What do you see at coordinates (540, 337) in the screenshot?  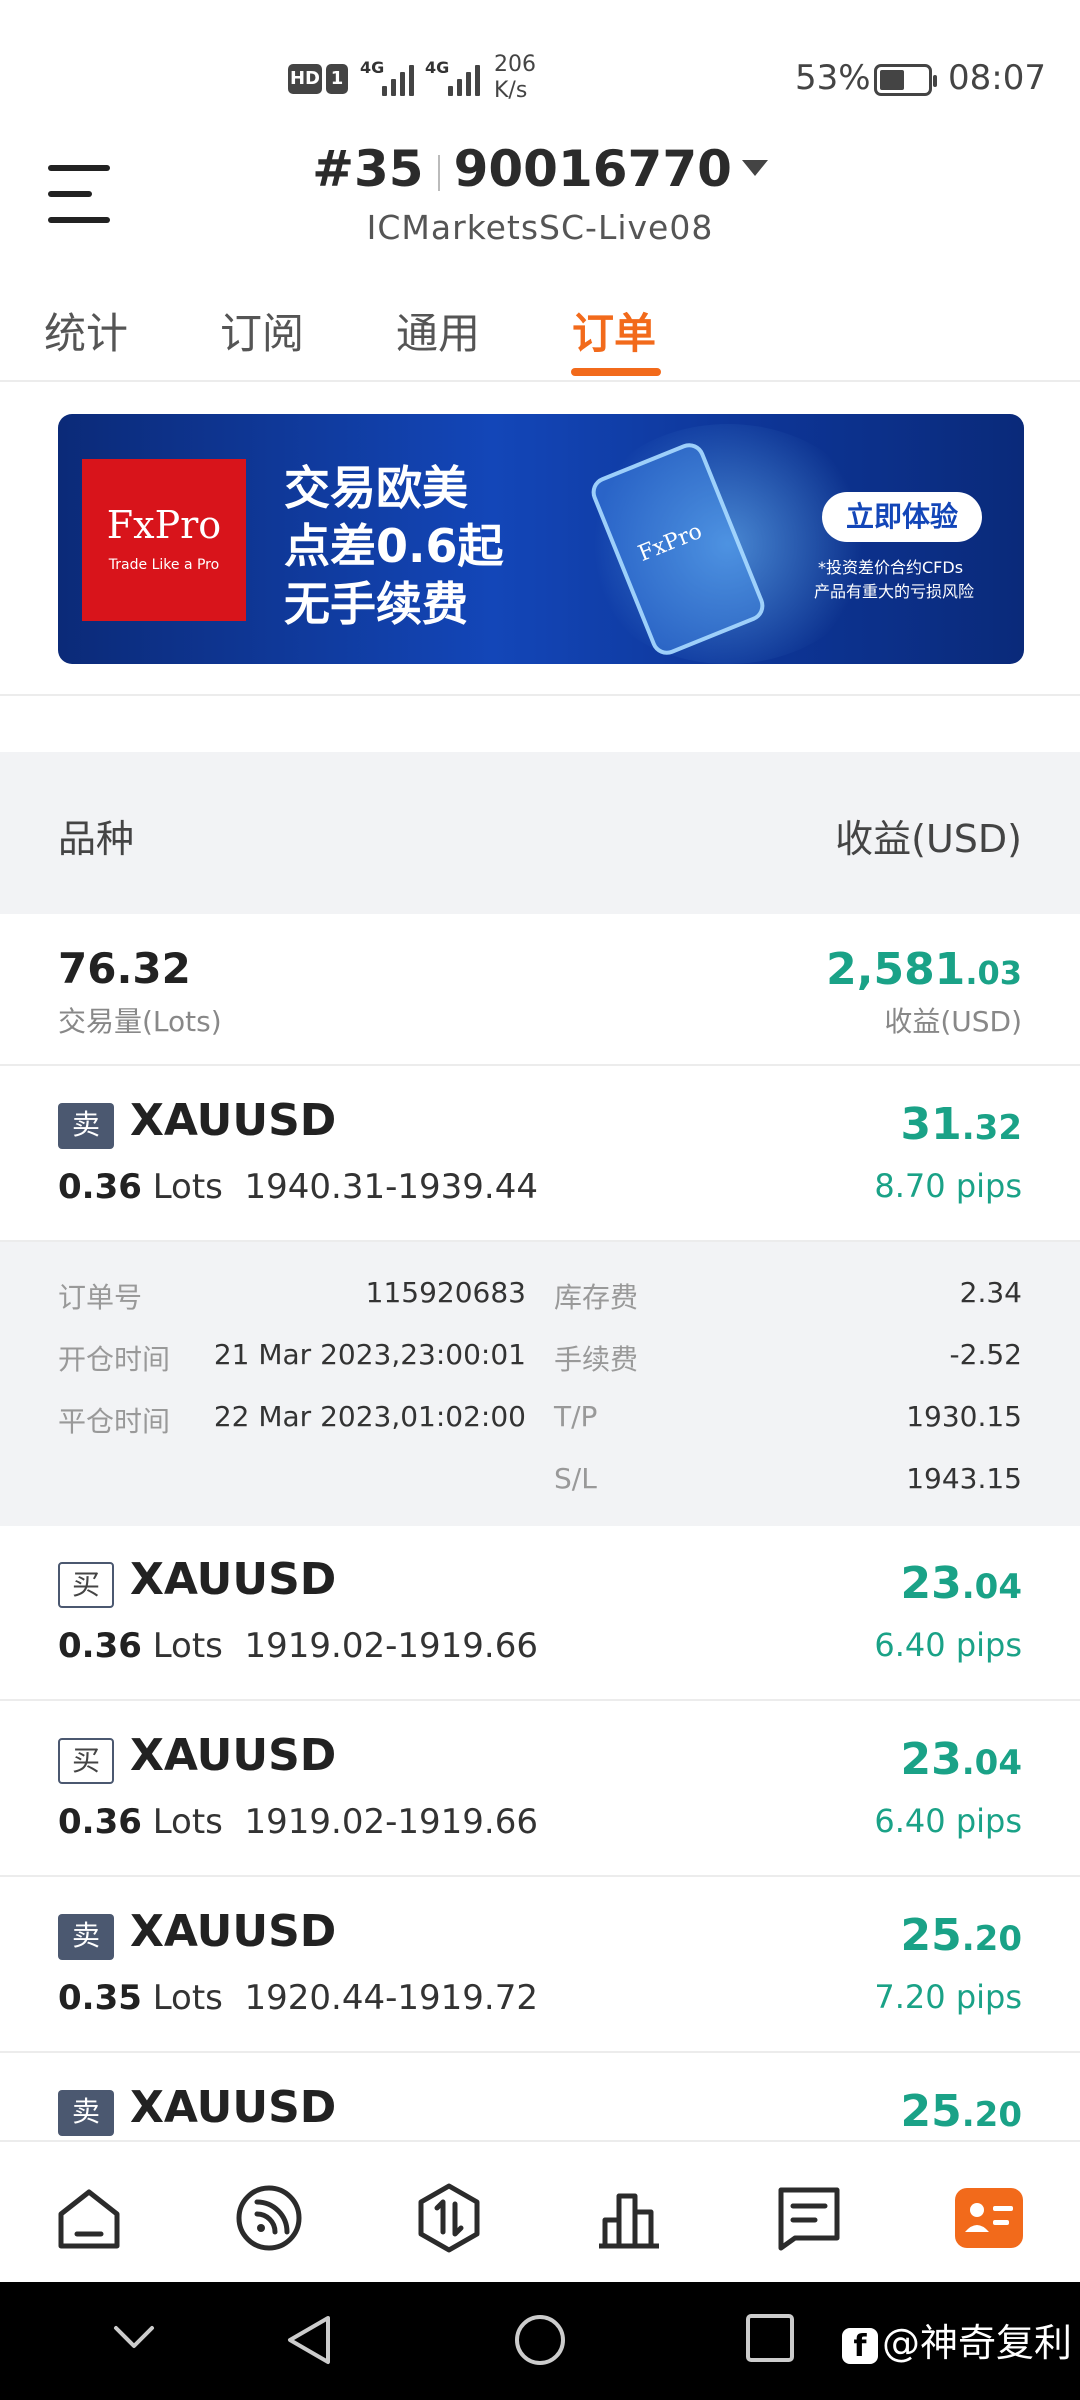 I see `tab-bar: 统计 订阅 通用 订单` at bounding box center [540, 337].